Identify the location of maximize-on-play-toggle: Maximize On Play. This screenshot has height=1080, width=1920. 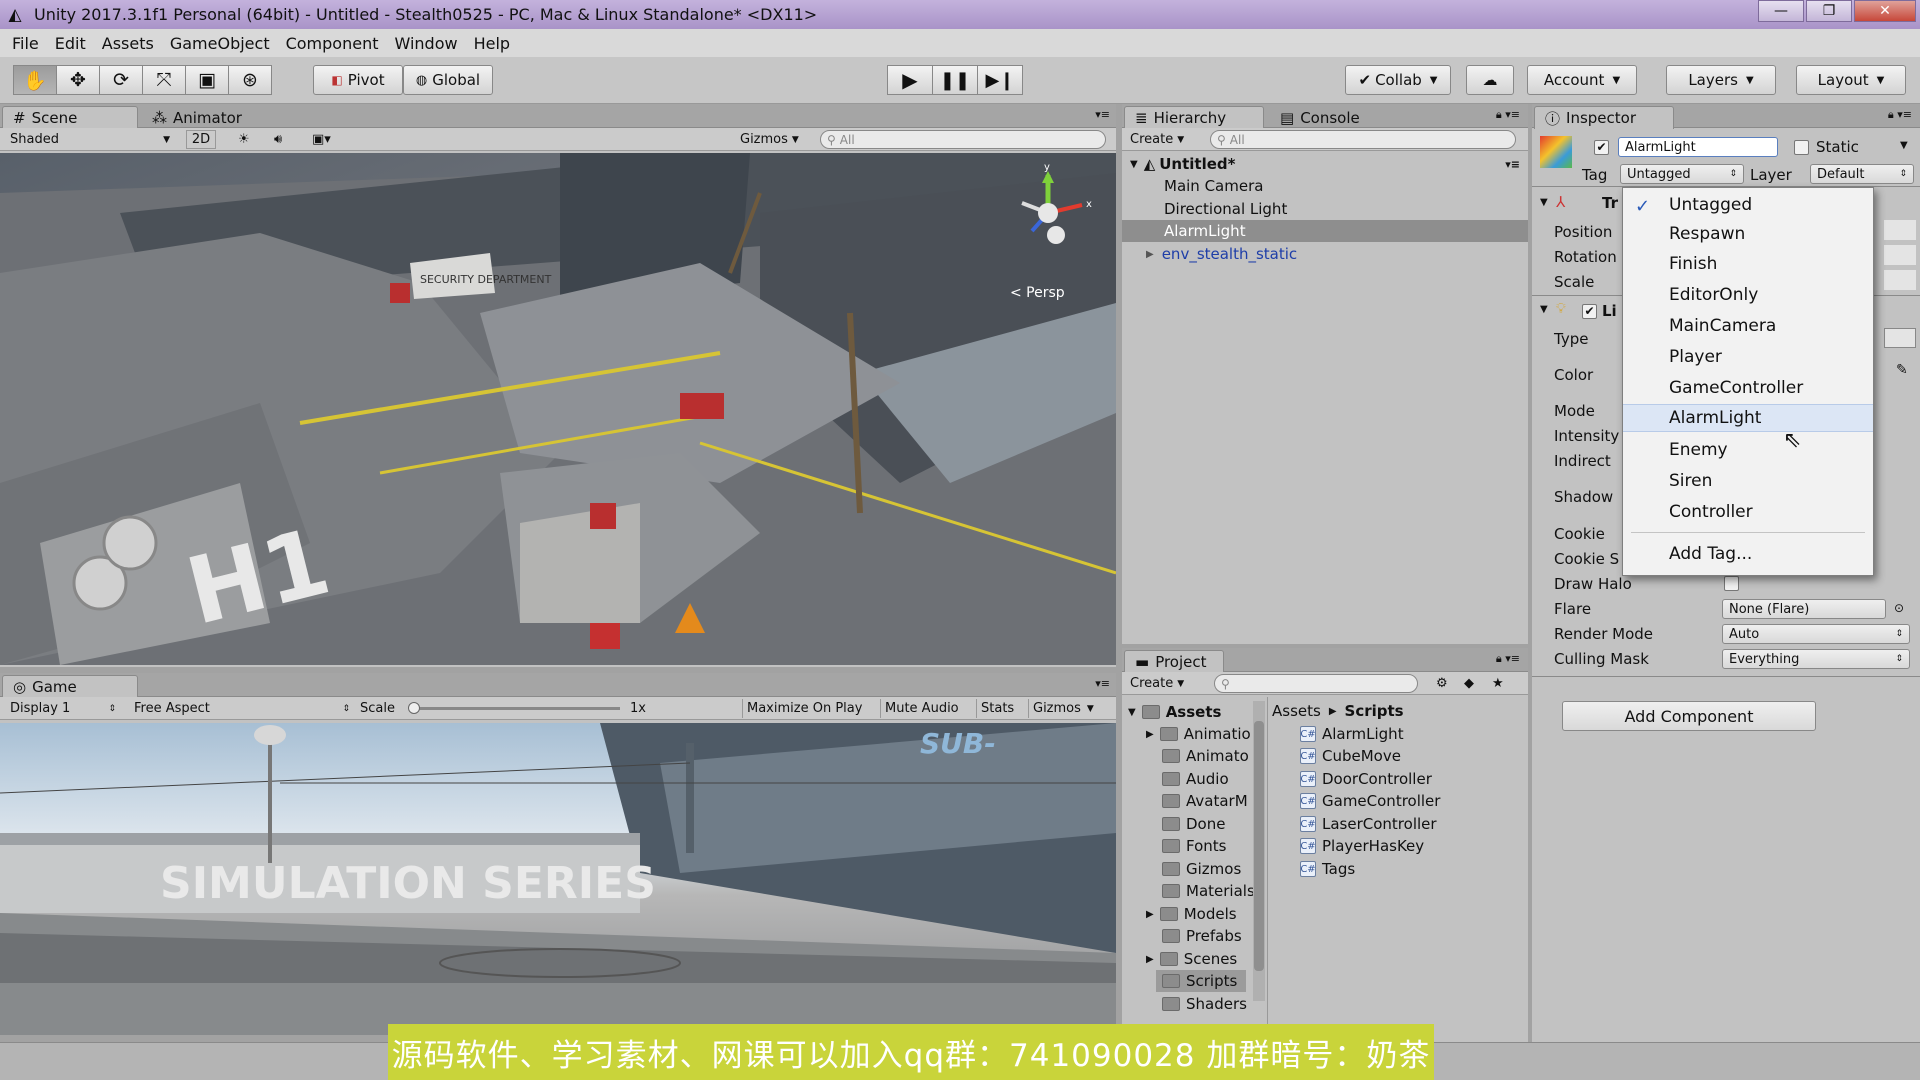
(804, 708).